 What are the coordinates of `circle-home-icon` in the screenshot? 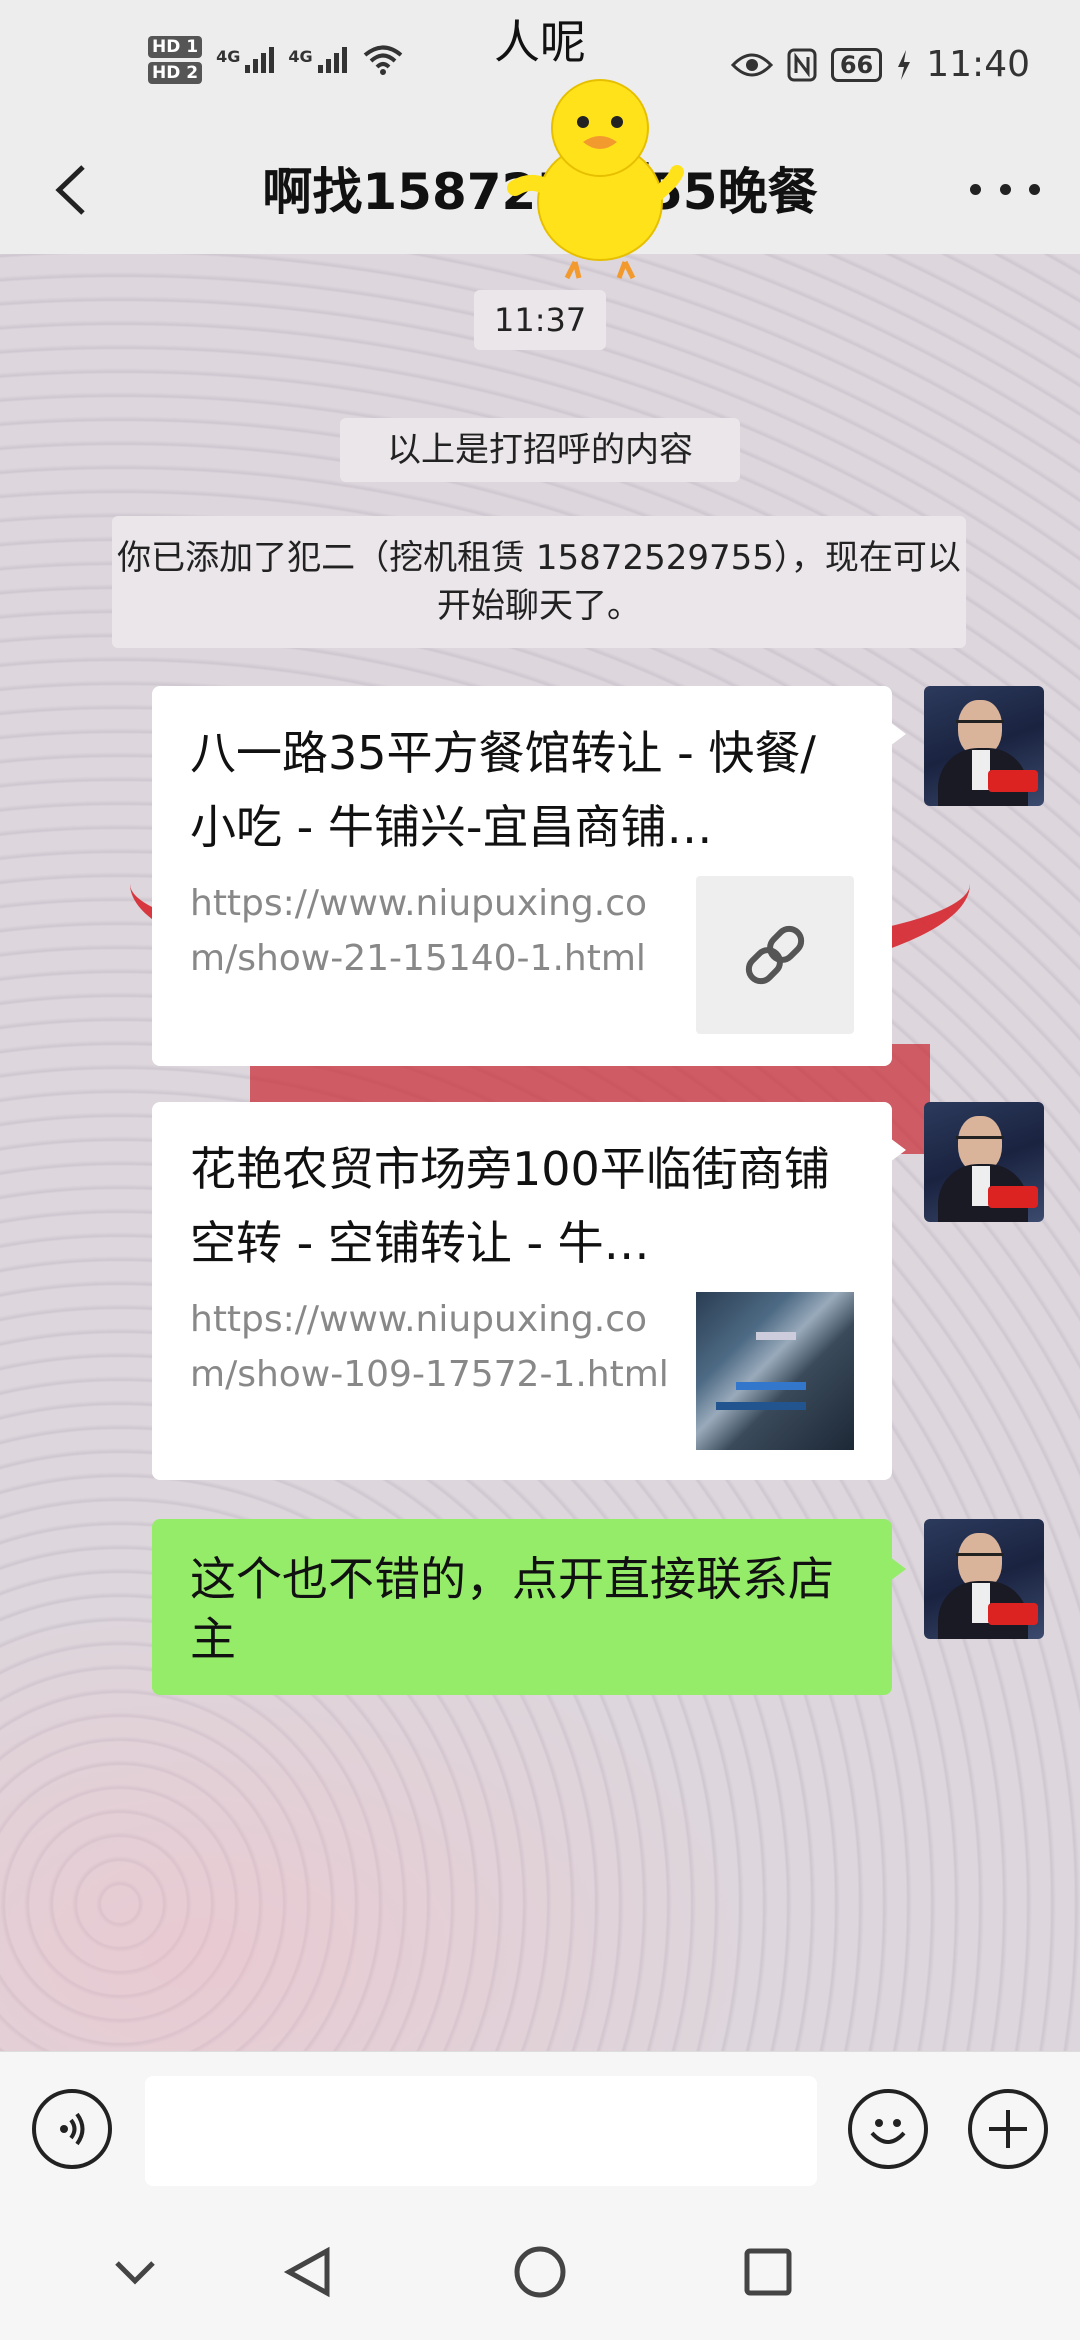 It's located at (540, 2272).